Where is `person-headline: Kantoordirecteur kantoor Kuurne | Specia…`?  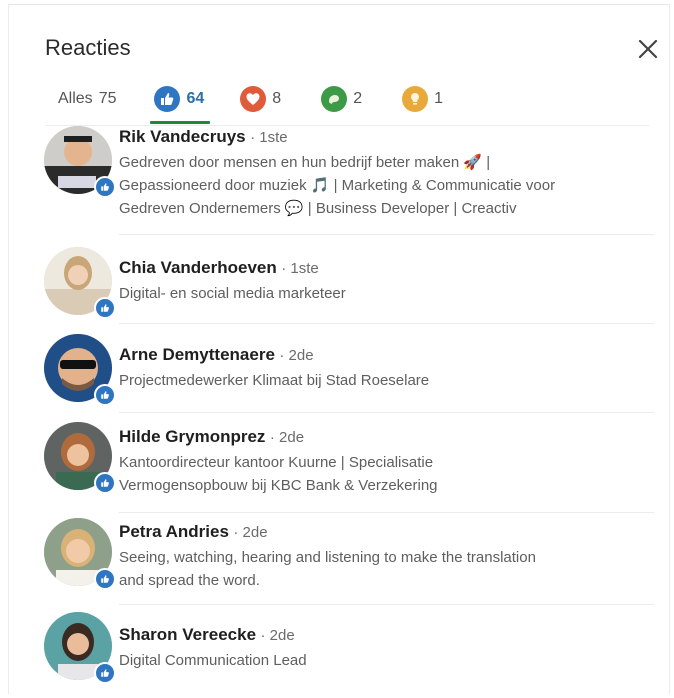 person-headline: Kantoordirecteur kantoor Kuurne | Specia… is located at coordinates (386, 474).